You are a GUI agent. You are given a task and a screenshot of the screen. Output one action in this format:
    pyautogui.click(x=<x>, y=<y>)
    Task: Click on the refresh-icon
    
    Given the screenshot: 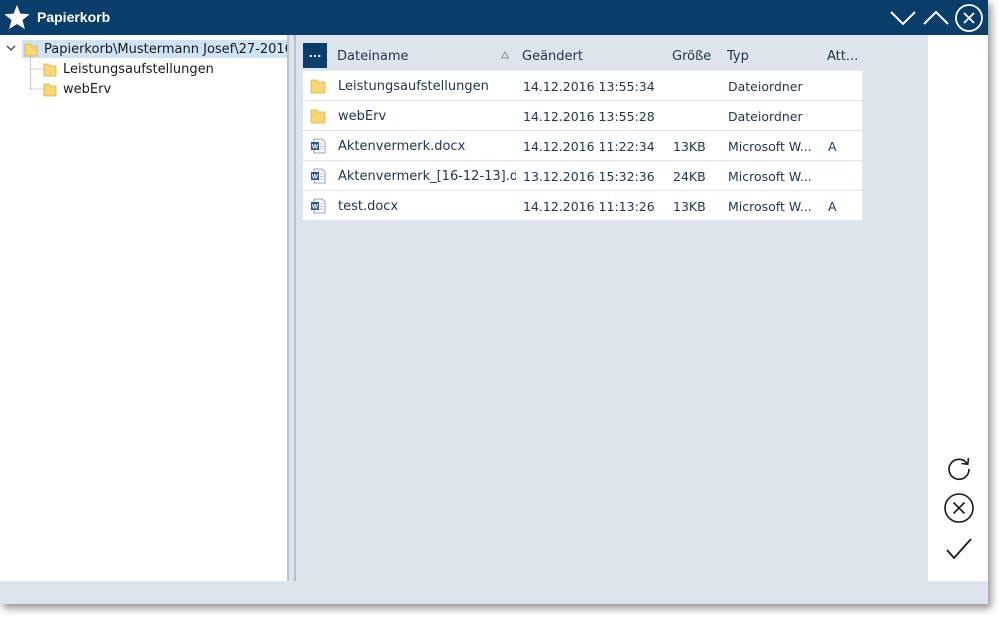 What is the action you would take?
    pyautogui.click(x=959, y=469)
    